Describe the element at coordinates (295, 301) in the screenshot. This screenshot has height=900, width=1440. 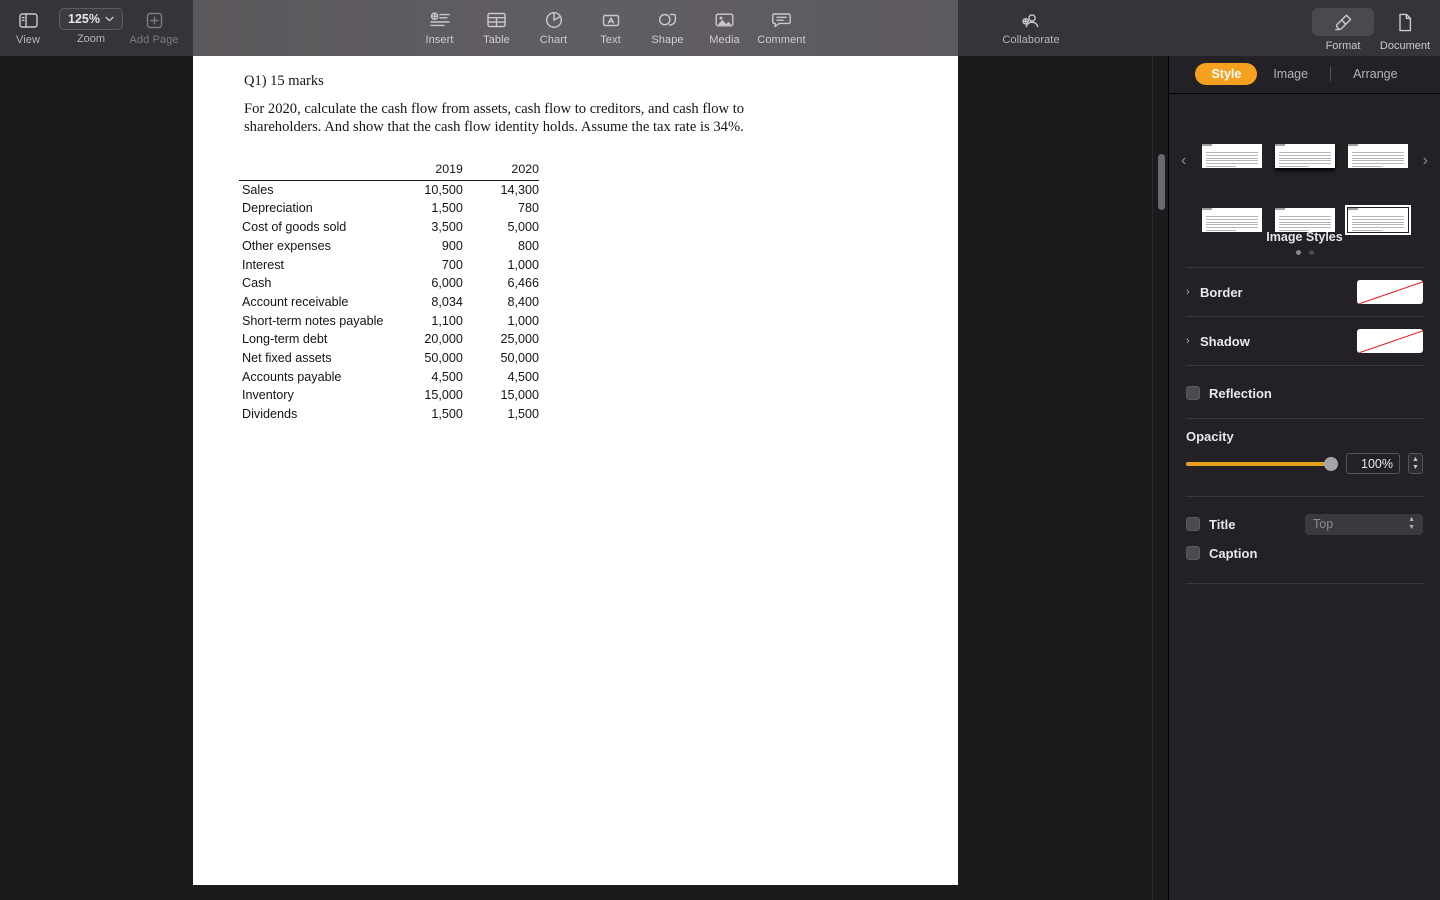
I see `row-label: Account receivable` at that location.